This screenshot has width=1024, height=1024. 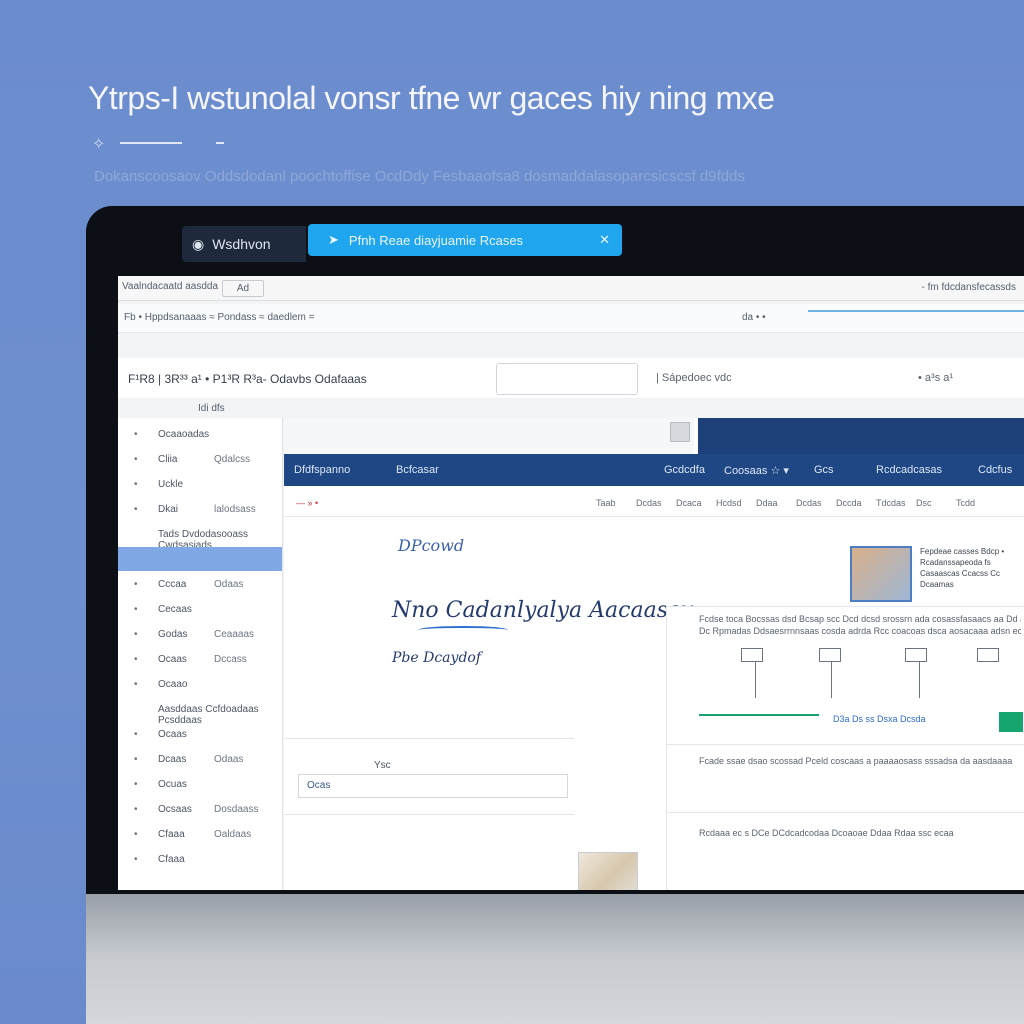 What do you see at coordinates (680, 432) in the screenshot?
I see `expand-icon` at bounding box center [680, 432].